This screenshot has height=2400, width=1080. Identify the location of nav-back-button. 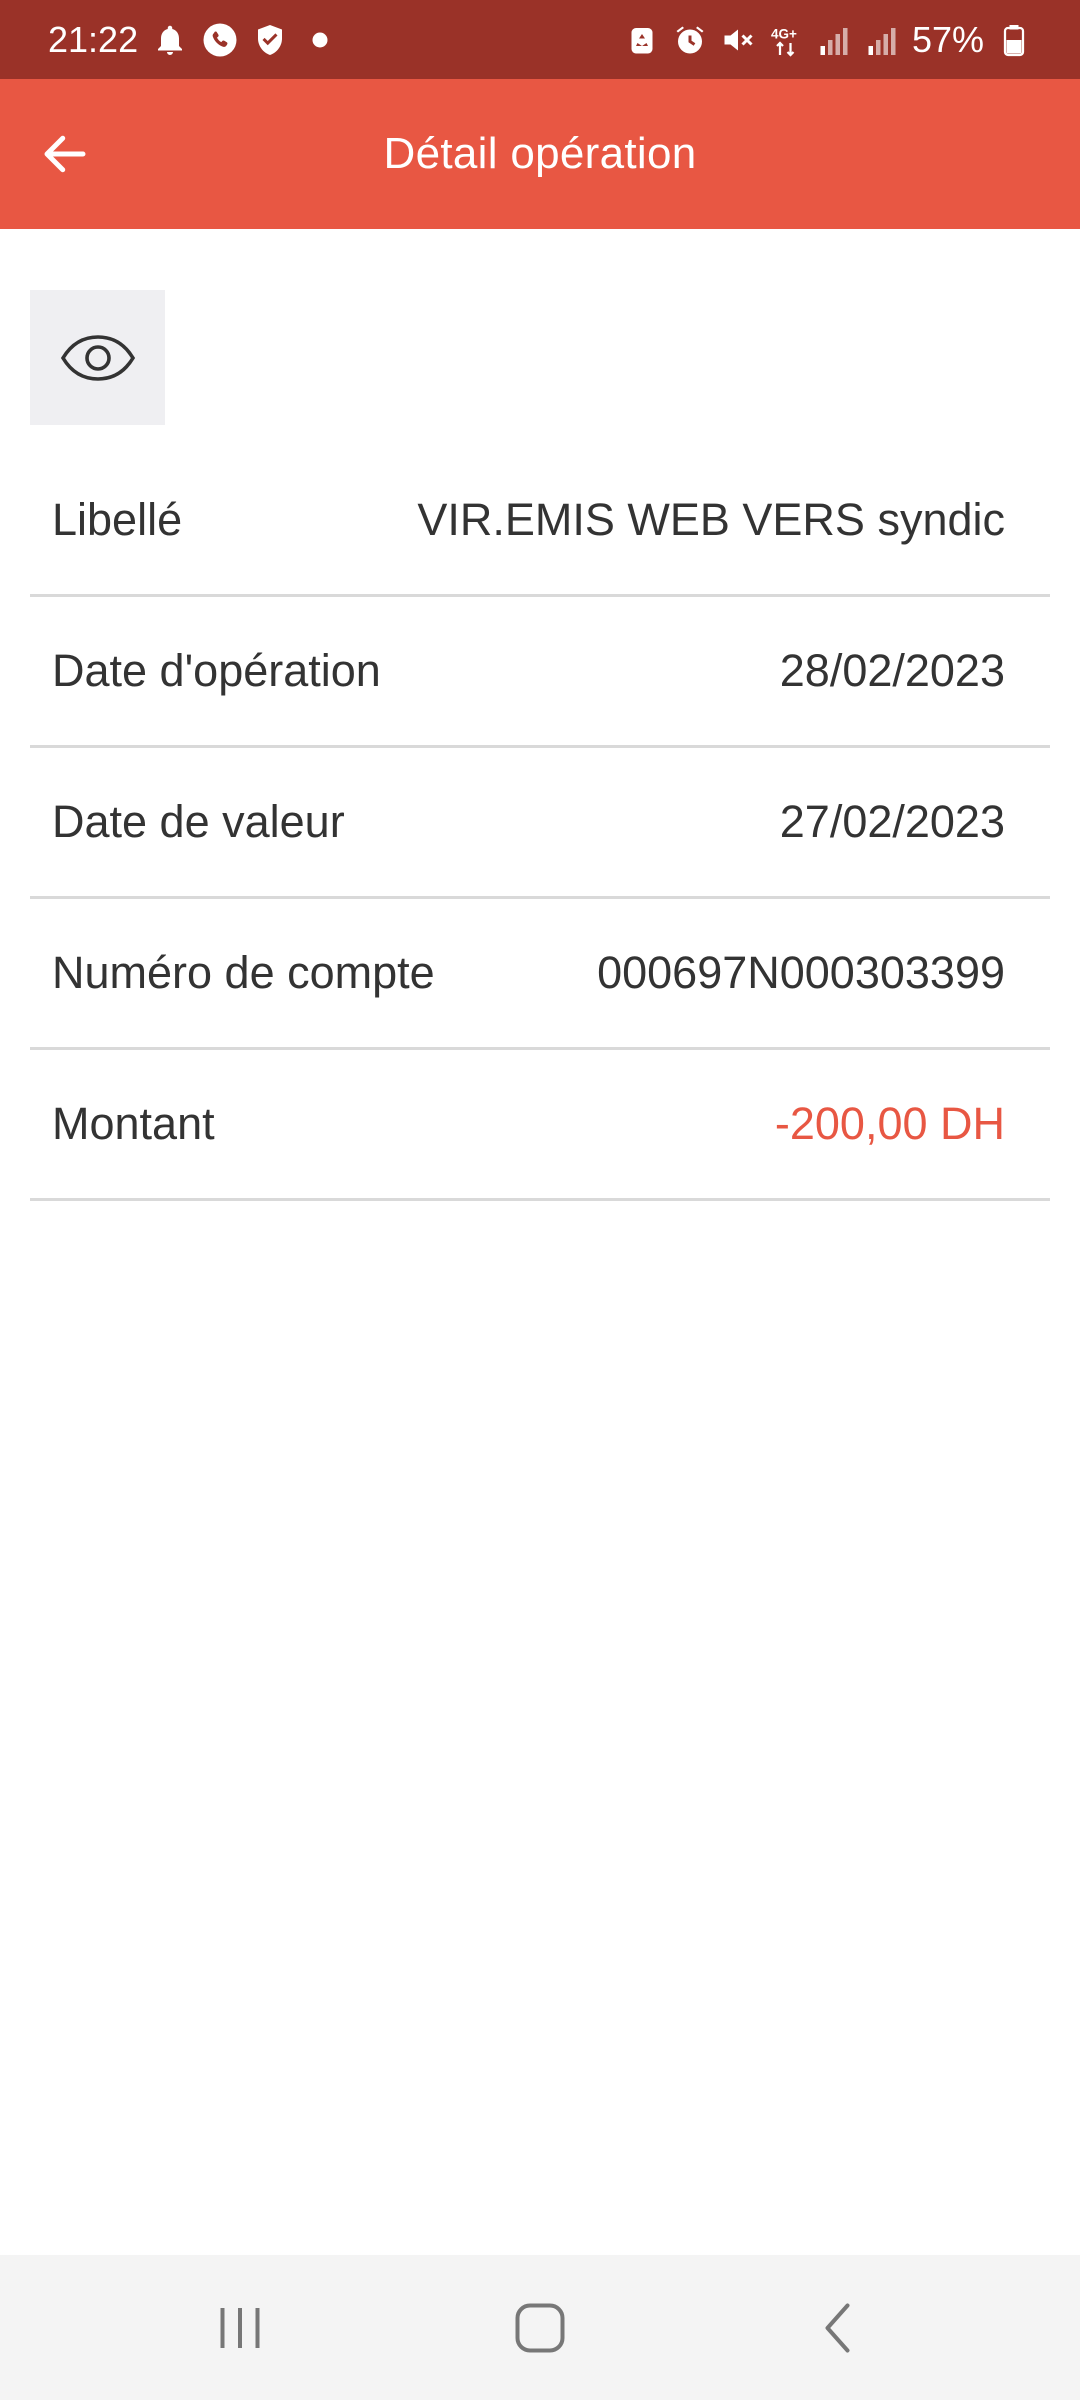
(840, 2328).